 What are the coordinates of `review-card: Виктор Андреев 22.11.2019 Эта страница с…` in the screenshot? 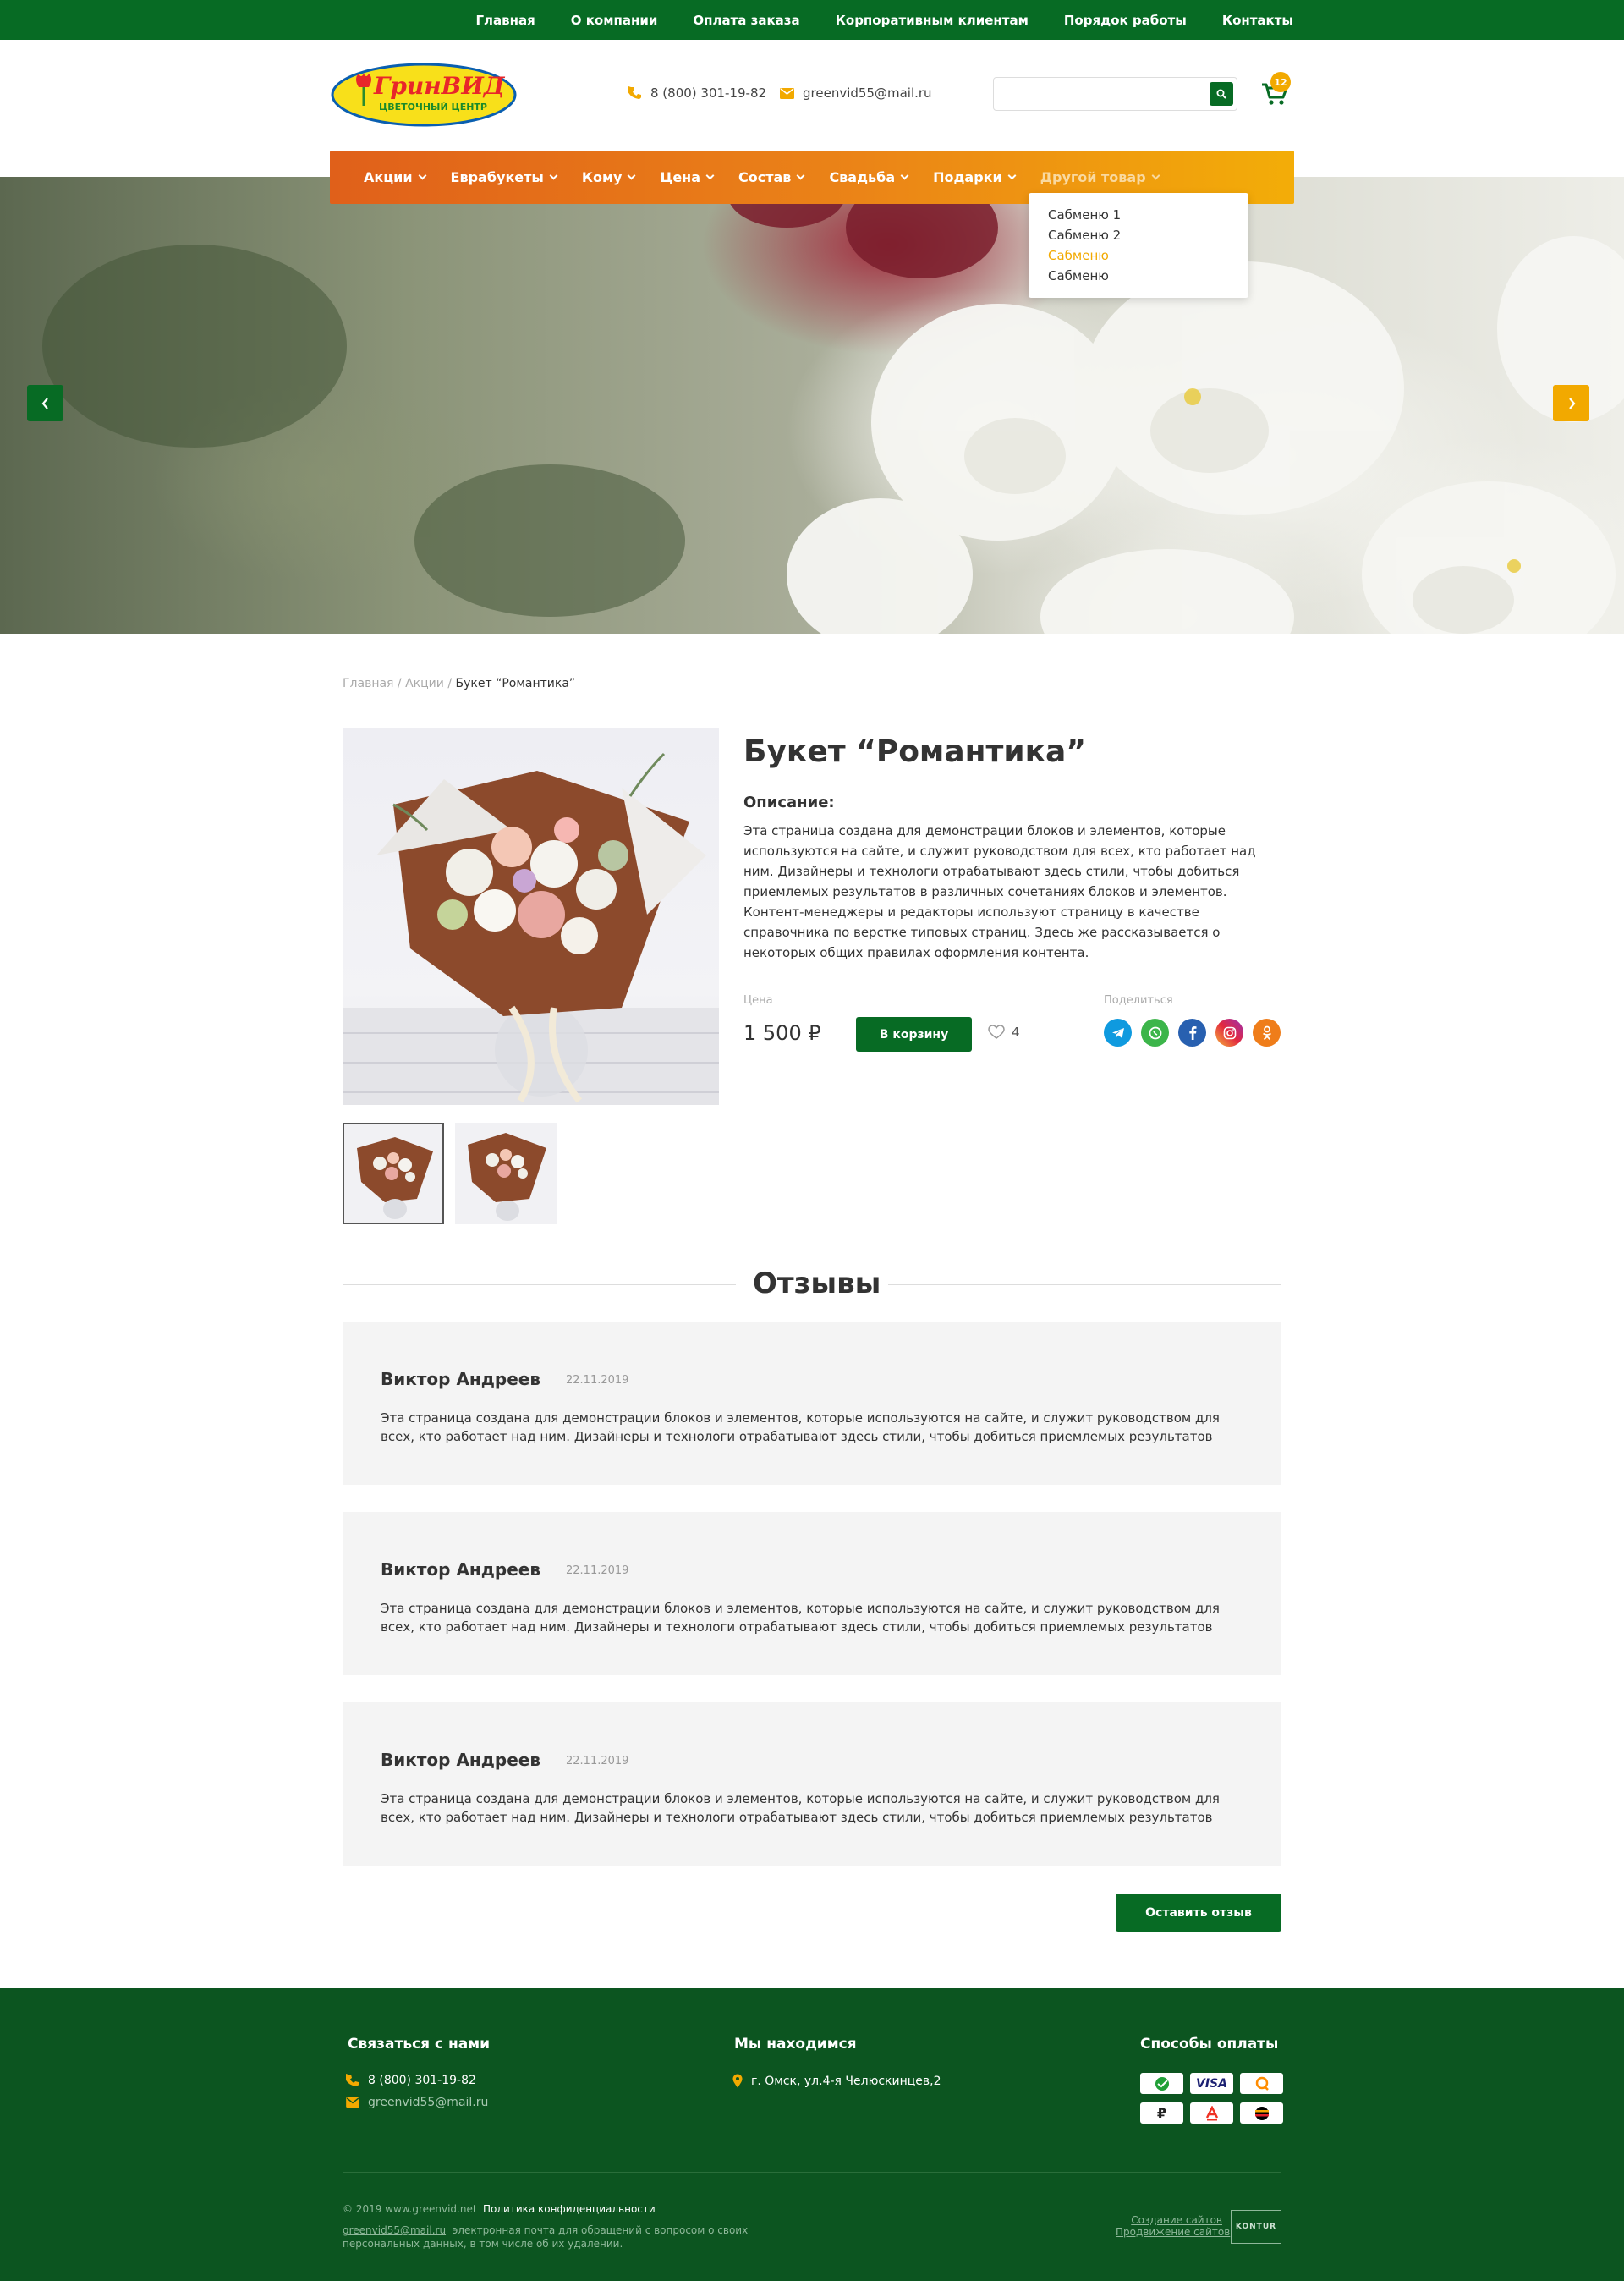 It's located at (812, 1784).